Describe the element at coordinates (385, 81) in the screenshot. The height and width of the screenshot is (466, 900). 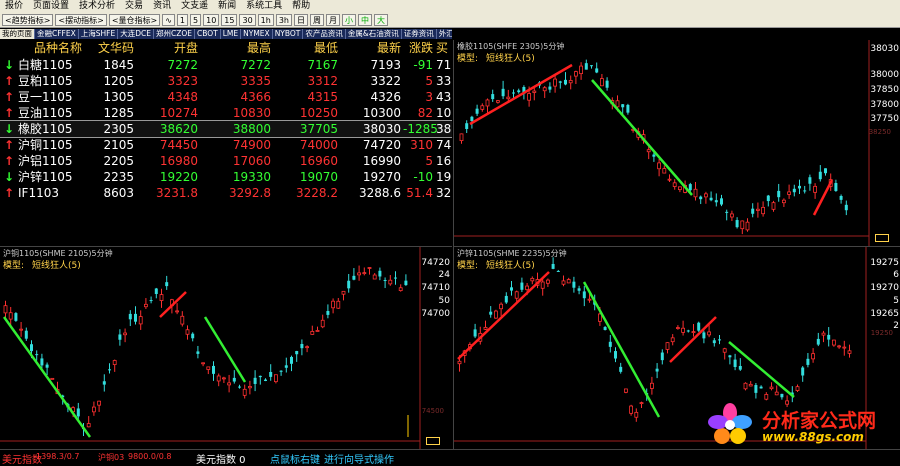
I see `quote-last: 3322` at that location.